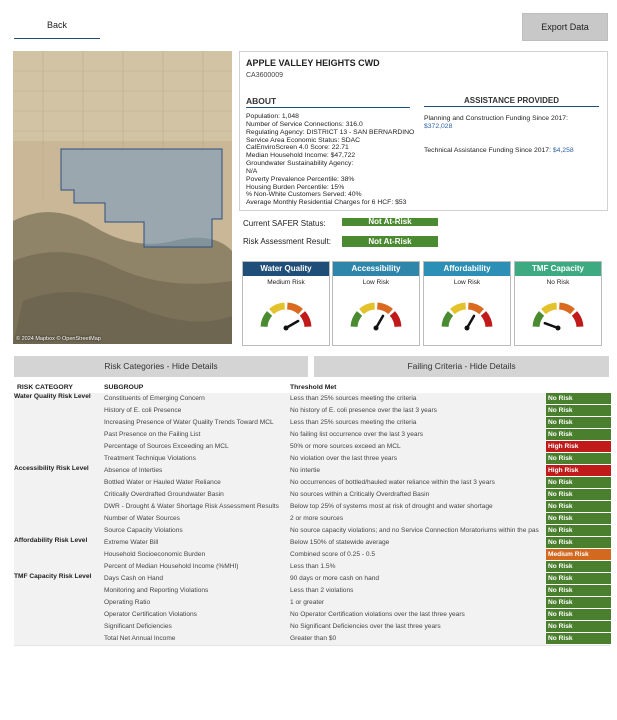  Describe the element at coordinates (418, 543) in the screenshot. I see `threshold-cell: Below 150% of statewide average` at that location.